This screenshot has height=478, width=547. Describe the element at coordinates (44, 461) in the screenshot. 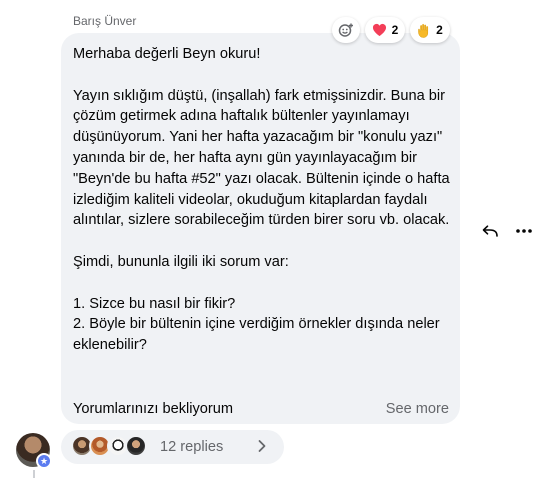

I see `star-badge-icon: ★` at that location.